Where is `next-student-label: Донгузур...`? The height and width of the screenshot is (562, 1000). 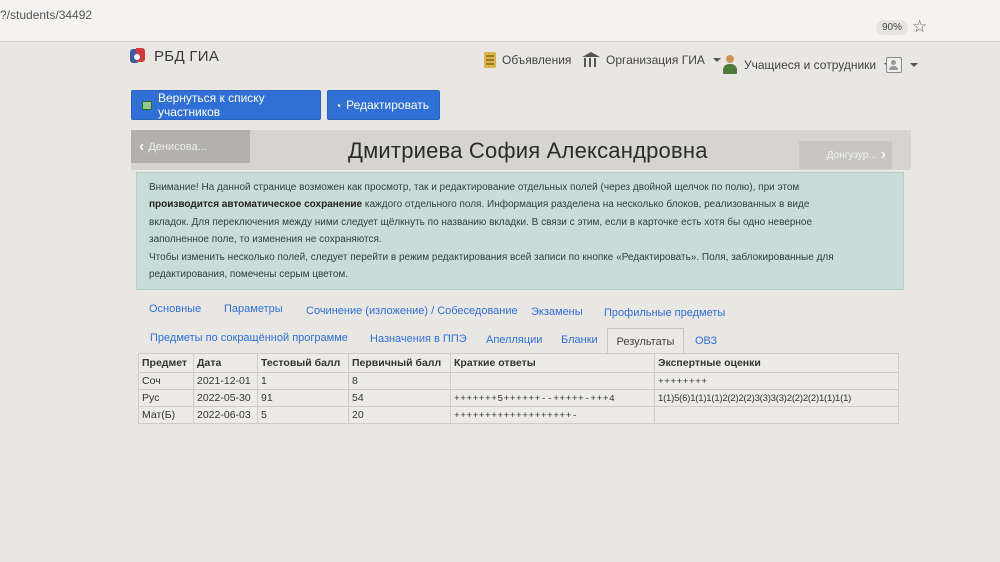 next-student-label: Донгузур... is located at coordinates (851, 155).